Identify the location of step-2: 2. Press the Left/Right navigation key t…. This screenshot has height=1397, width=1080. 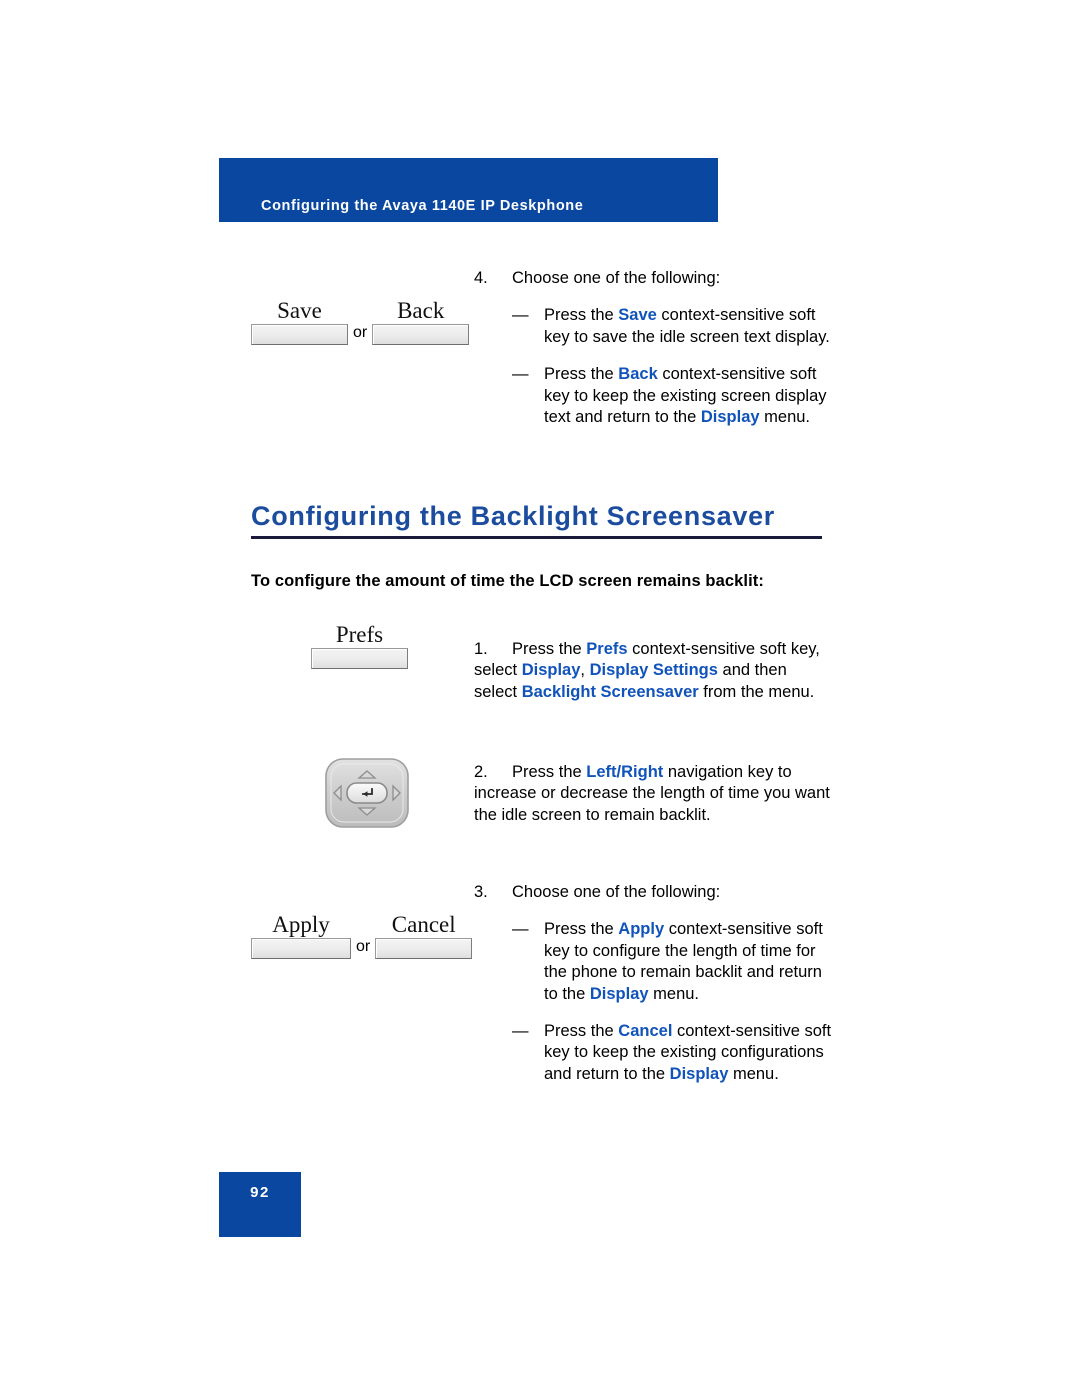
(654, 794).